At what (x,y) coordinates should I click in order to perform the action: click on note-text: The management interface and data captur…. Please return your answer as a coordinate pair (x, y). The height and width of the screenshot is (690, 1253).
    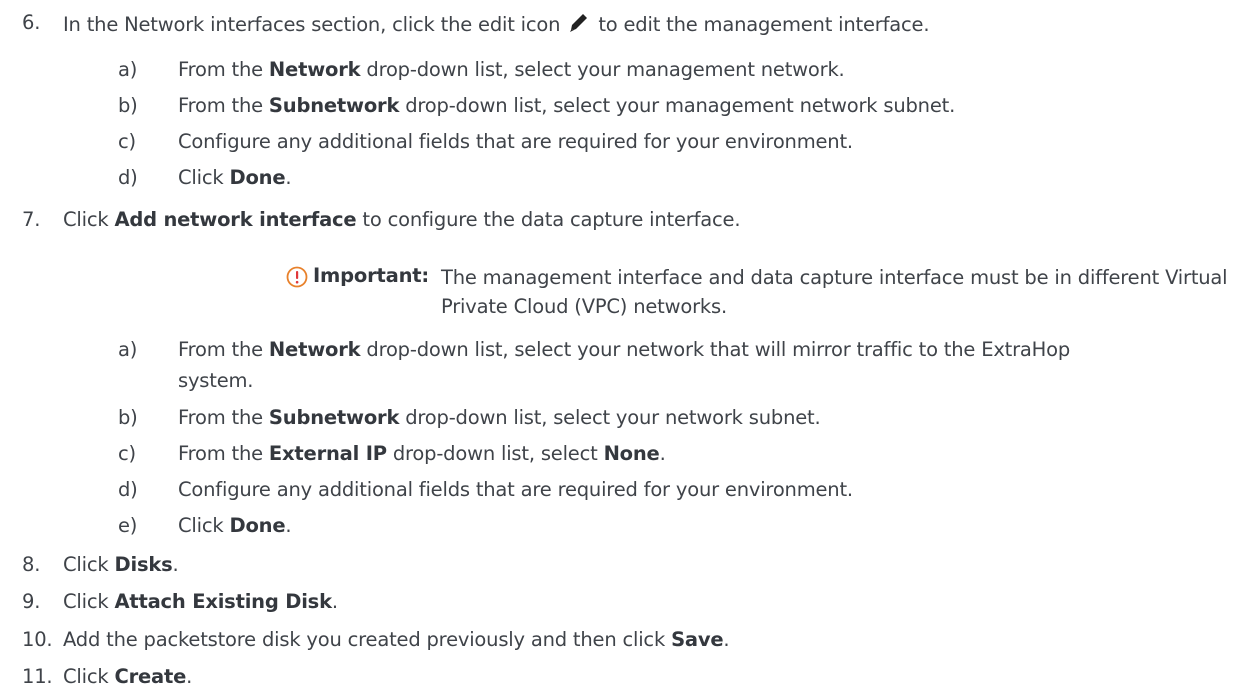
    Looking at the image, I should click on (834, 292).